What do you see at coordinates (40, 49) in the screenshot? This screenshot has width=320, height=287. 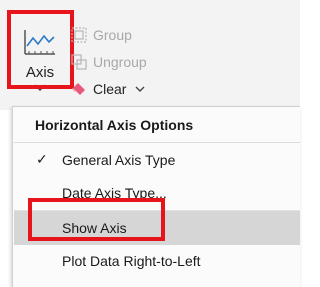 I see `axis-highlight-box` at bounding box center [40, 49].